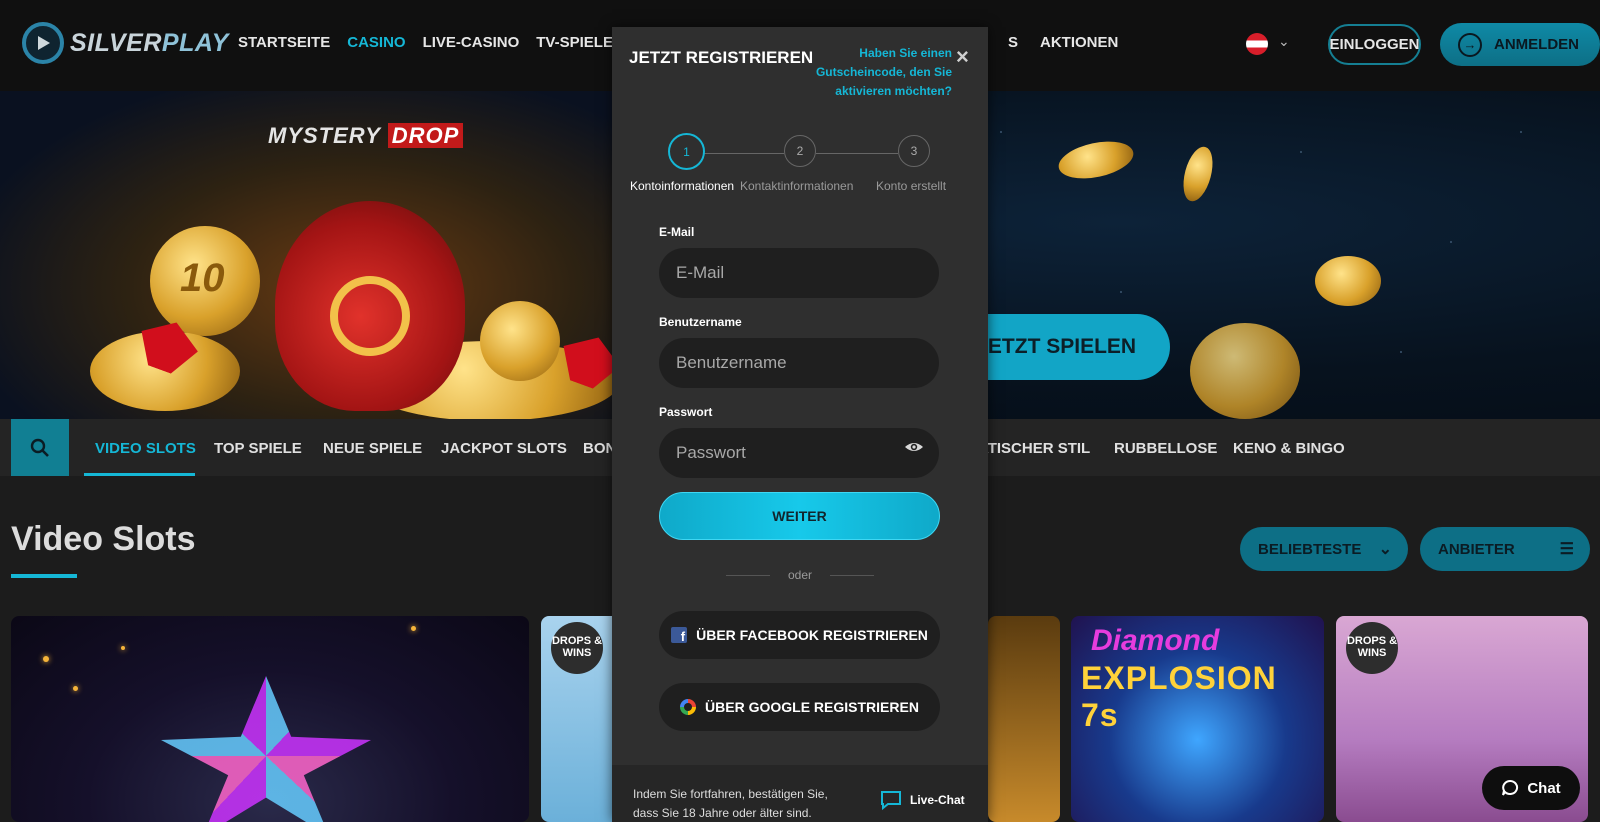 The height and width of the screenshot is (822, 1600). I want to click on nav-item-startseite: STARTSEITE, so click(284, 42).